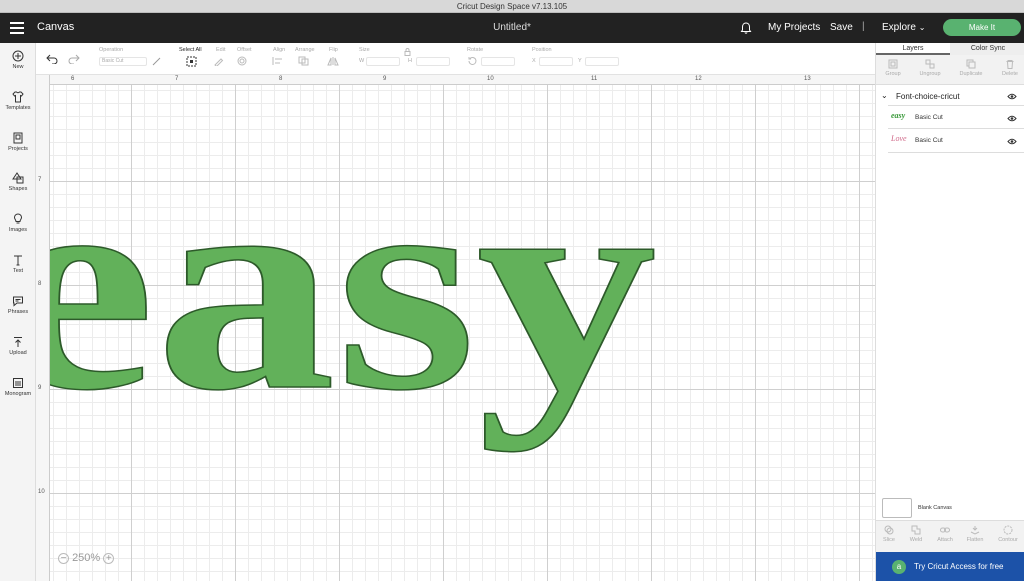 Image resolution: width=1024 pixels, height=581 pixels. Describe the element at coordinates (18, 342) in the screenshot. I see `upload-icon` at that location.